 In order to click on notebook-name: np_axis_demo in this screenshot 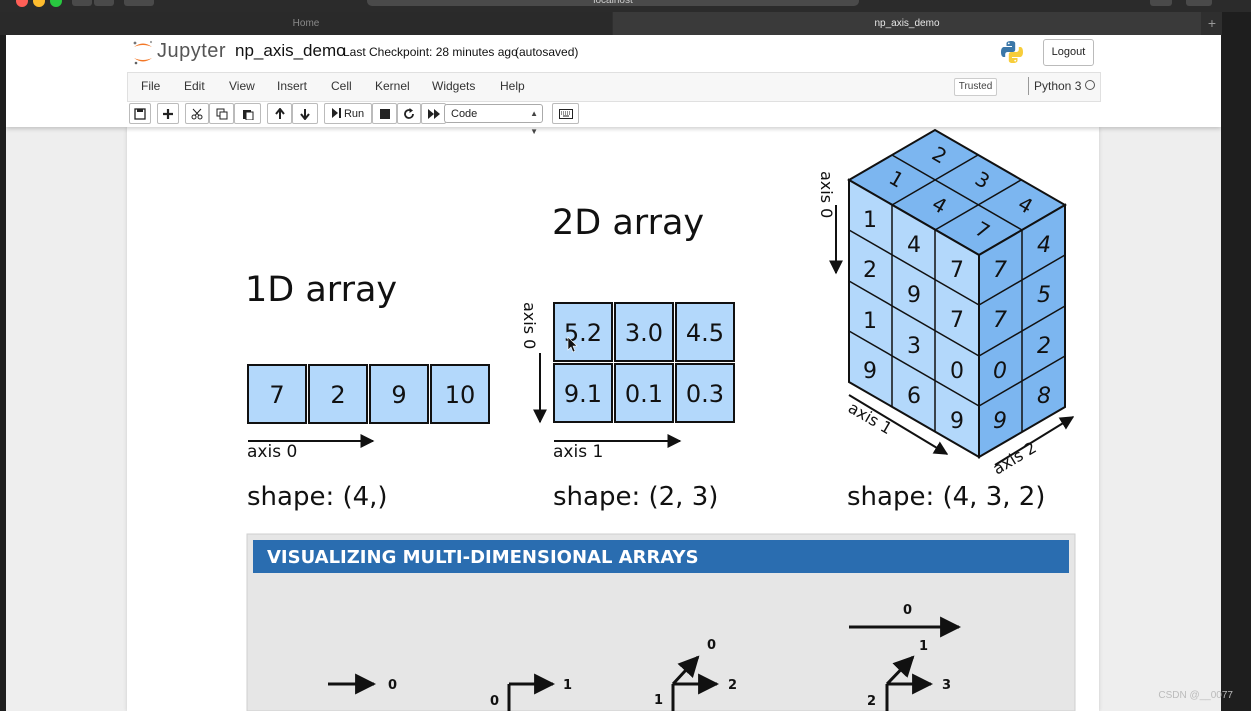, I will do `click(290, 51)`.